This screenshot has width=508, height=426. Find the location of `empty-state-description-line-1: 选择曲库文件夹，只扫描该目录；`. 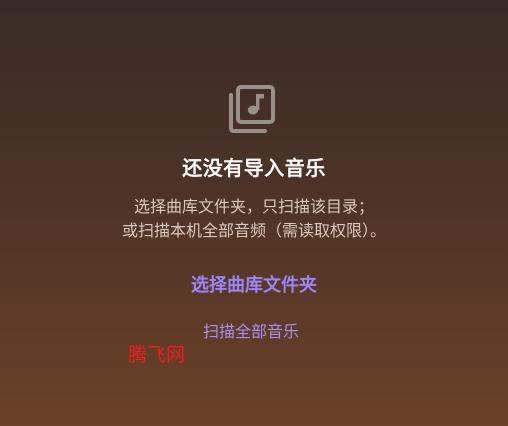

empty-state-description-line-1: 选择曲库文件夹，只扫描该目录； is located at coordinates (253, 206).